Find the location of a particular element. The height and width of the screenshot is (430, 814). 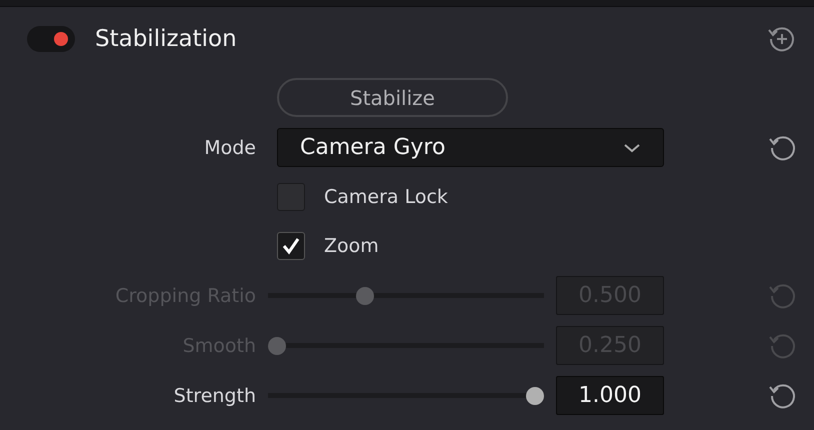

chevron-down-icon is located at coordinates (632, 148).